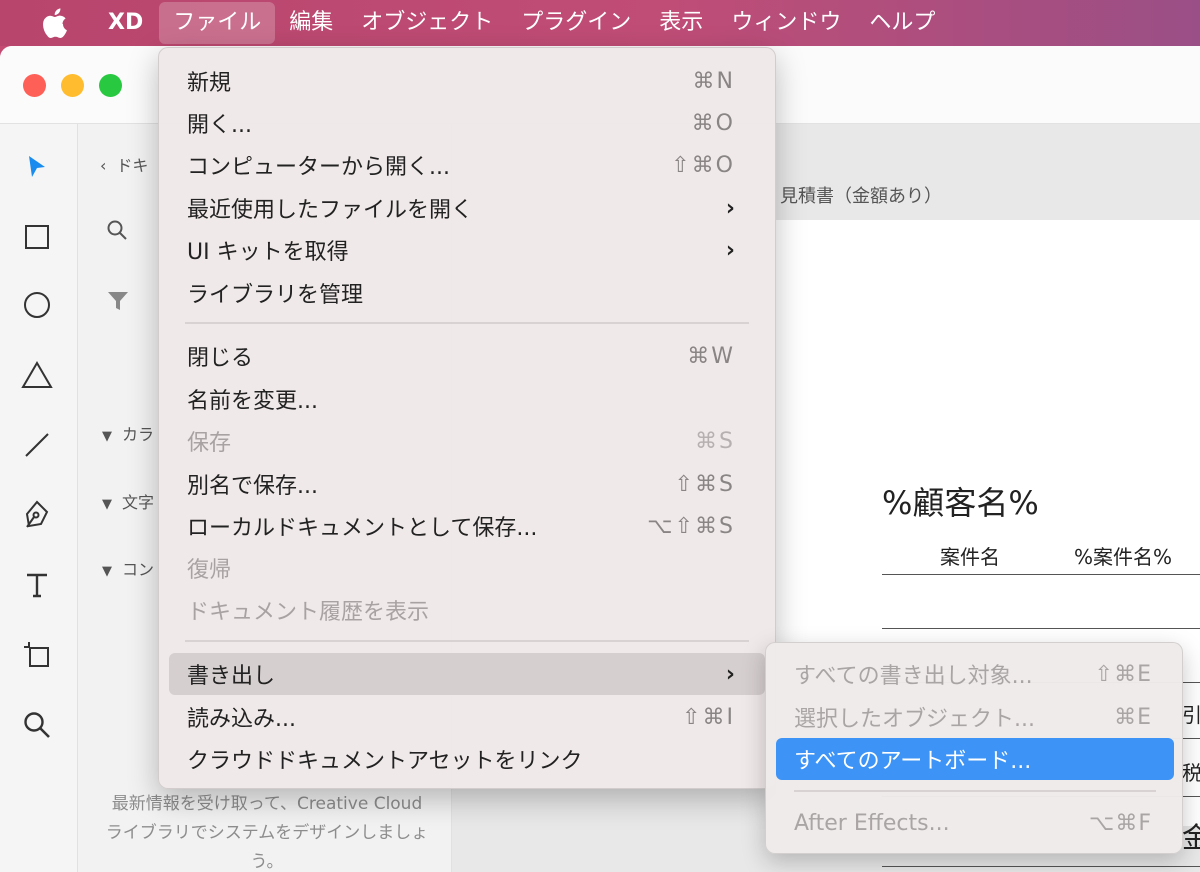 Image resolution: width=1200 pixels, height=872 pixels. Describe the element at coordinates (117, 232) in the screenshot. I see `search-icon` at that location.